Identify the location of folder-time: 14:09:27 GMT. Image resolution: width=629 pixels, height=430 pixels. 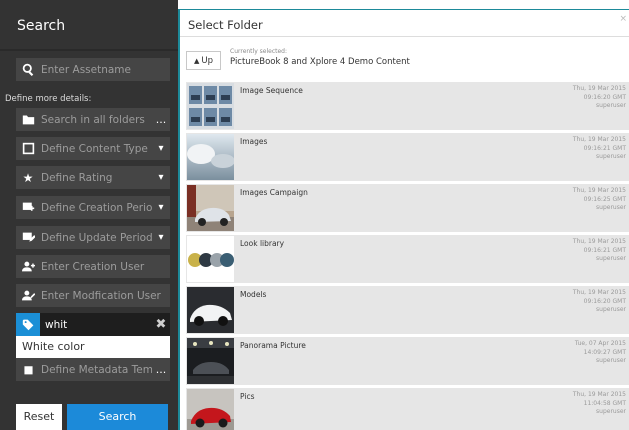
(604, 352).